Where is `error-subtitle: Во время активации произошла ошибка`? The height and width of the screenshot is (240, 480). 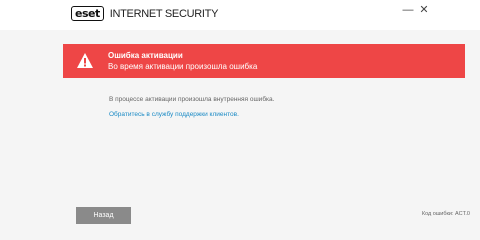
error-subtitle: Во время активации произошла ошибка is located at coordinates (183, 66).